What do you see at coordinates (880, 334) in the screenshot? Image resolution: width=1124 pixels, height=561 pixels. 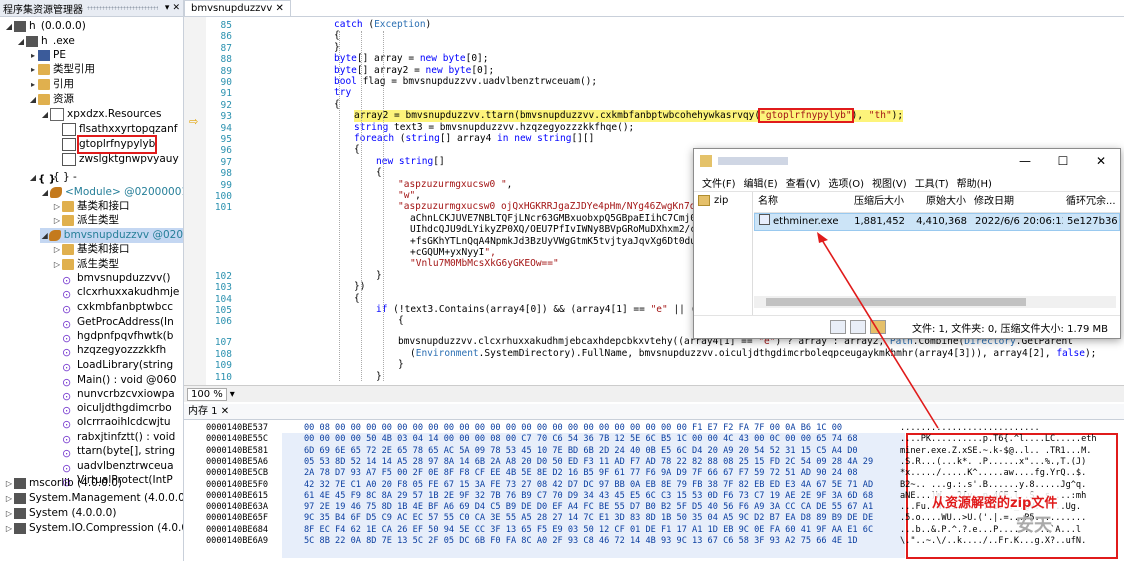 I see `arrow-line` at bounding box center [880, 334].